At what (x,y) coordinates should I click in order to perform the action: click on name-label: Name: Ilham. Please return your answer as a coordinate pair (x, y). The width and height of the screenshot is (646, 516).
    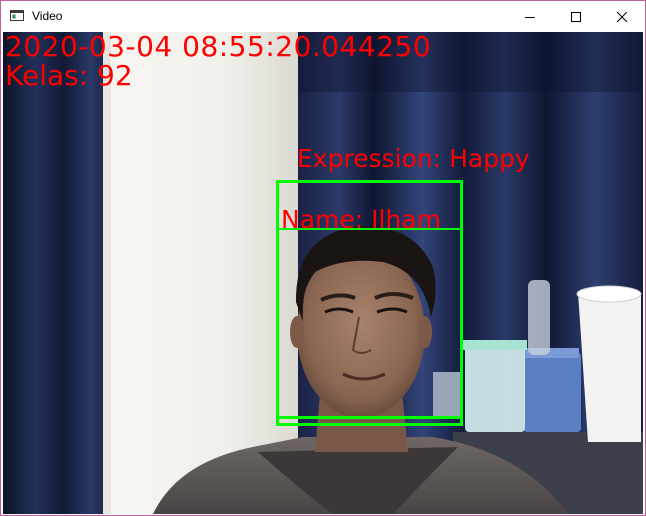
    Looking at the image, I should click on (361, 219).